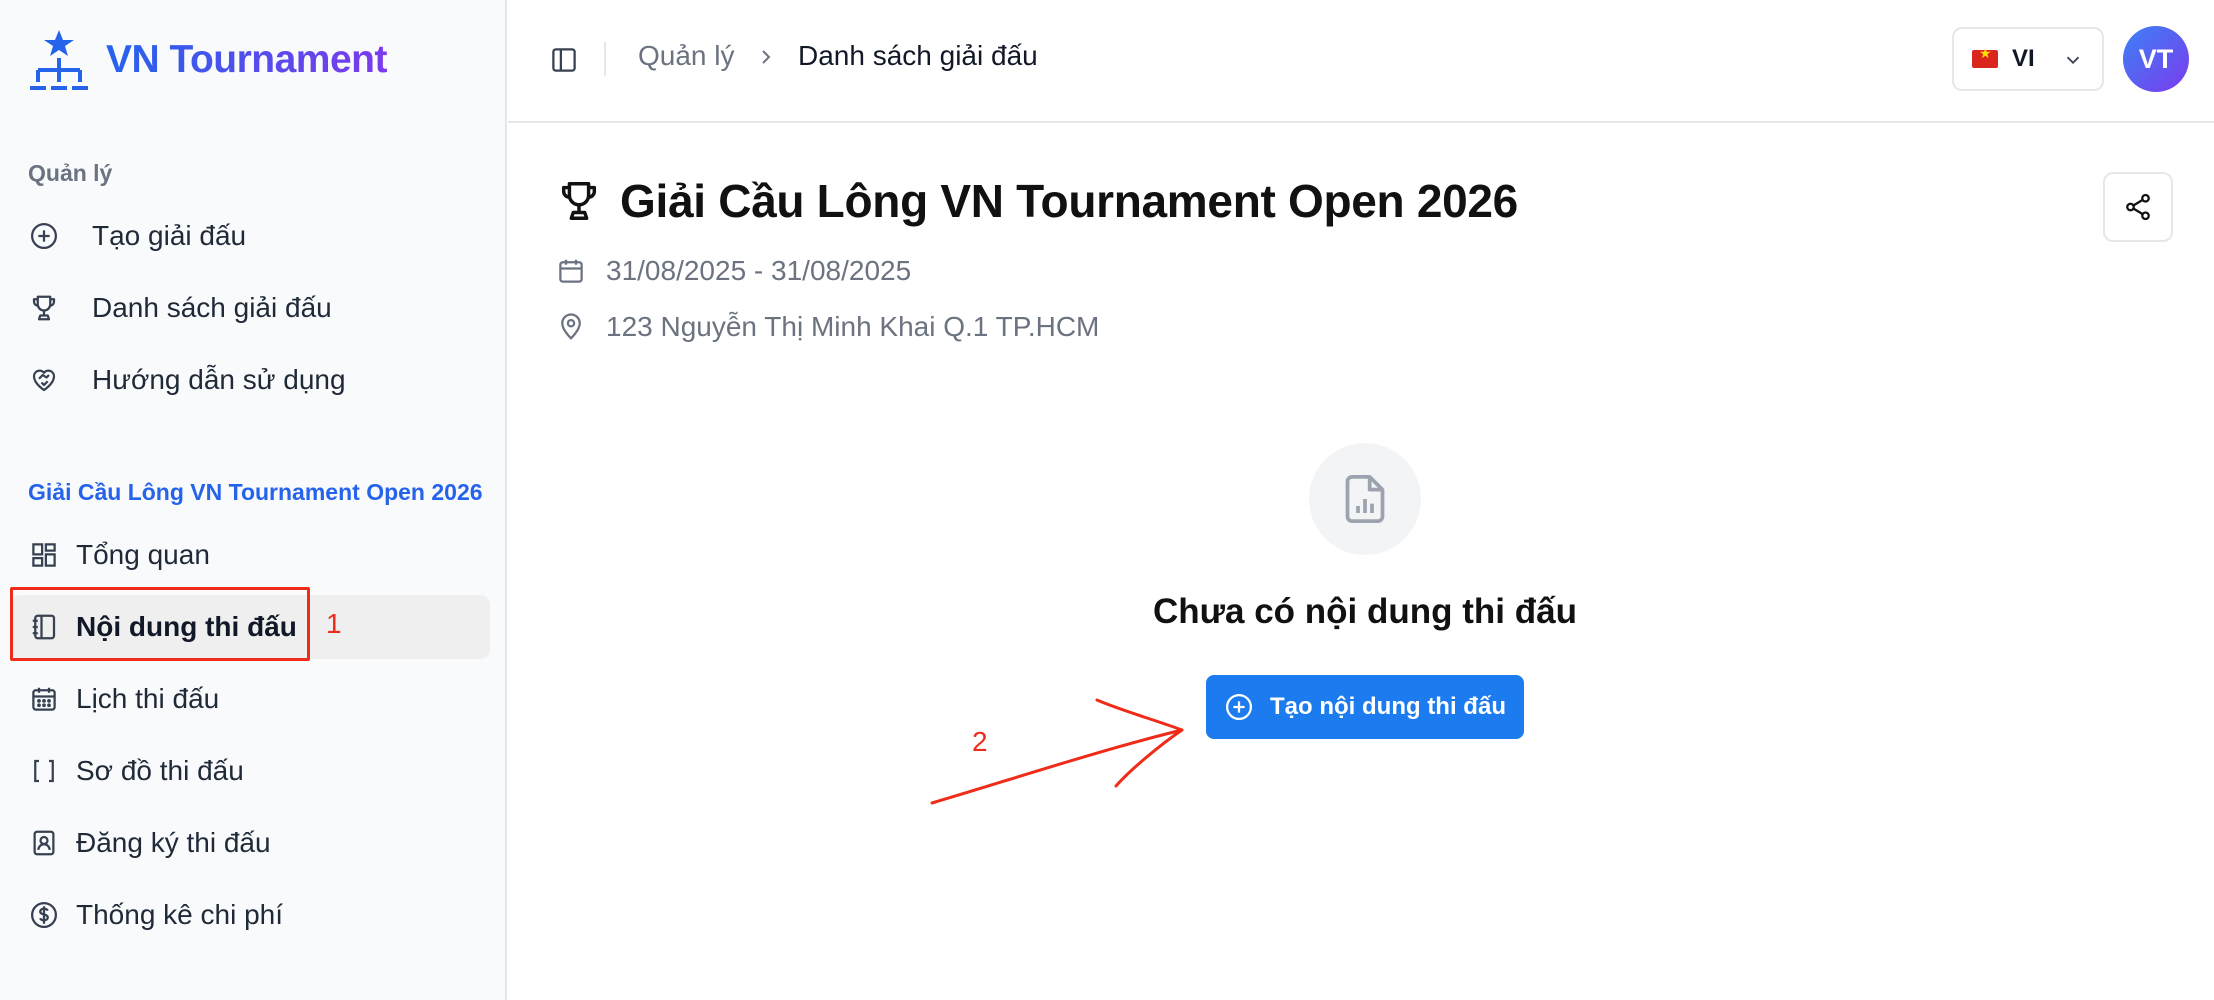  I want to click on tournament-heading: Giải Cầu Lông VN Tournament Open 2026, so click(1037, 201).